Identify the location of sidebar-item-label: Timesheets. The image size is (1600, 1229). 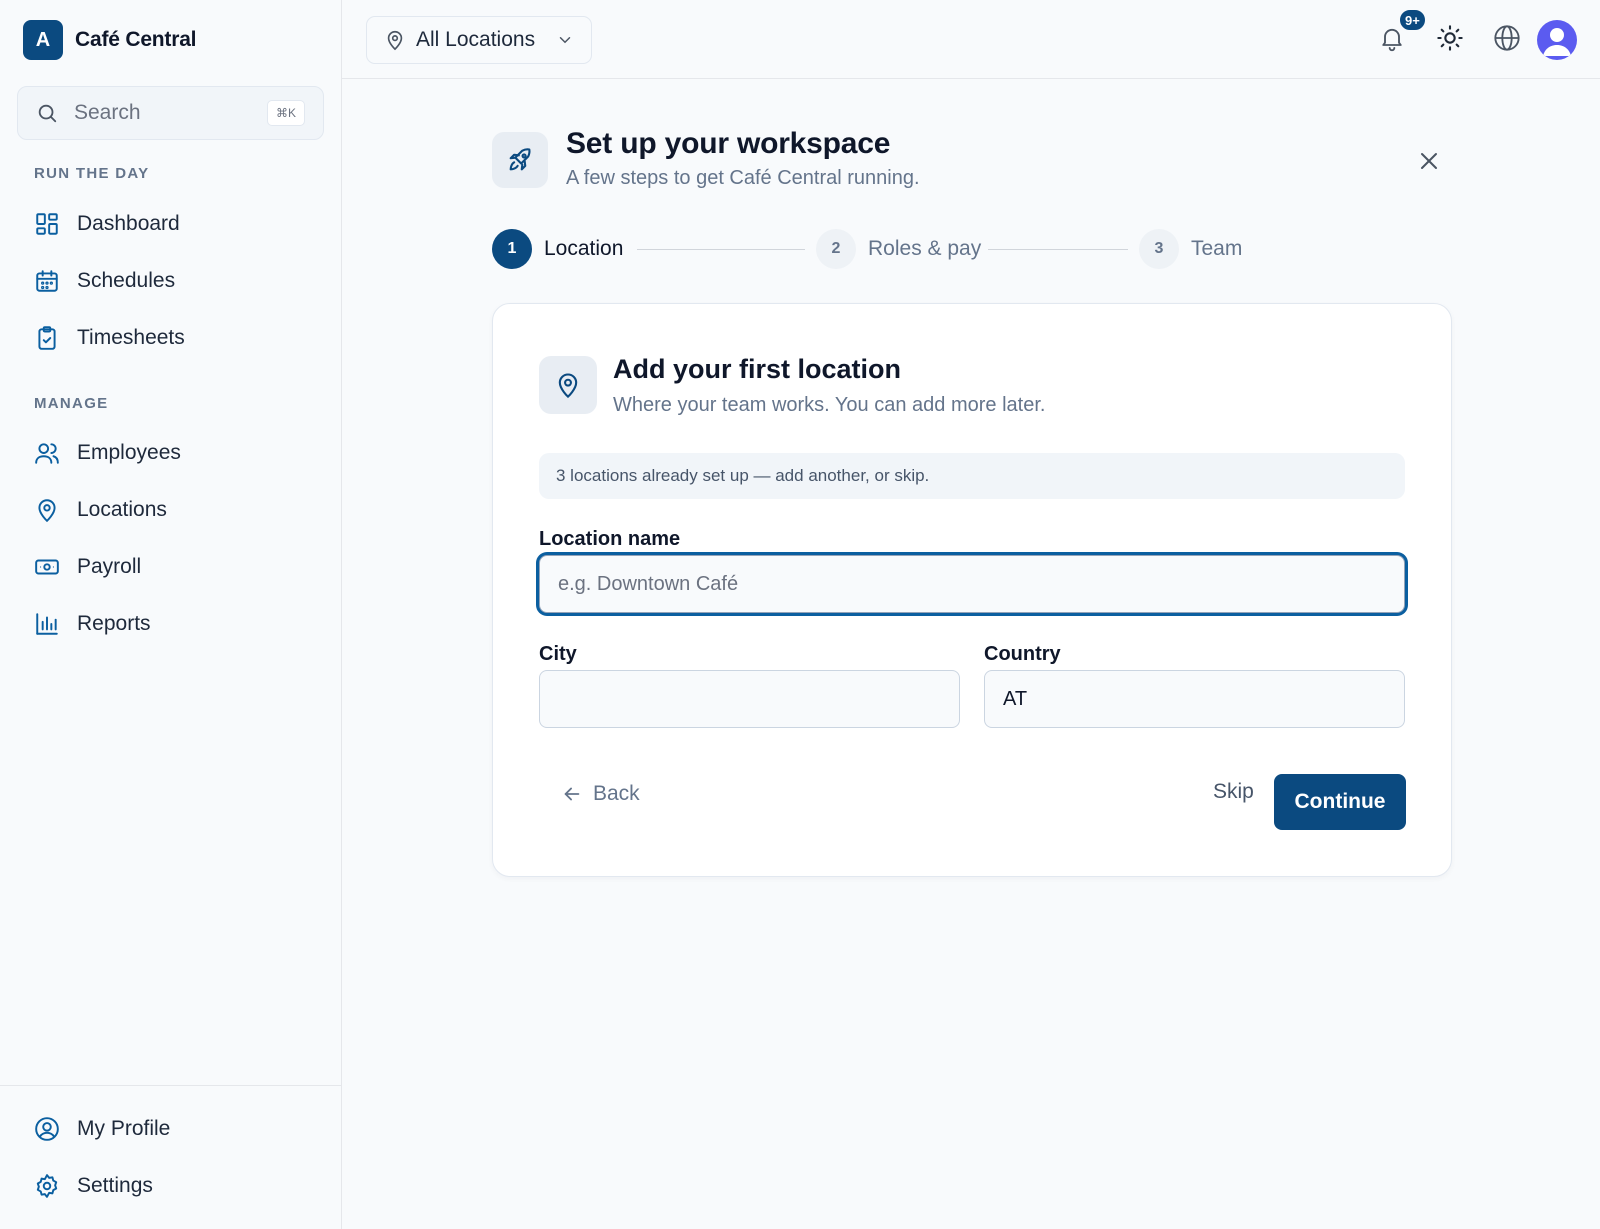
(131, 337).